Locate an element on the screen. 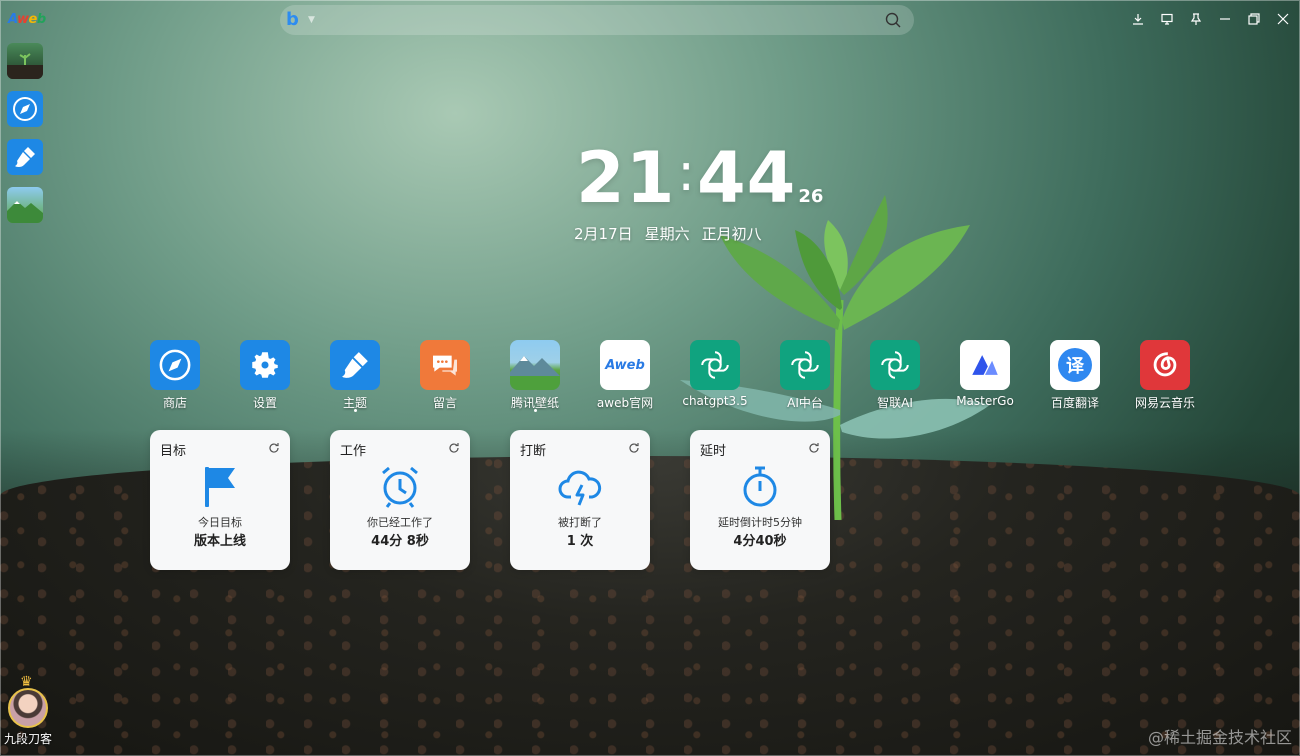 The width and height of the screenshot is (1300, 756). translate-icon: 译 is located at coordinates (1075, 365).